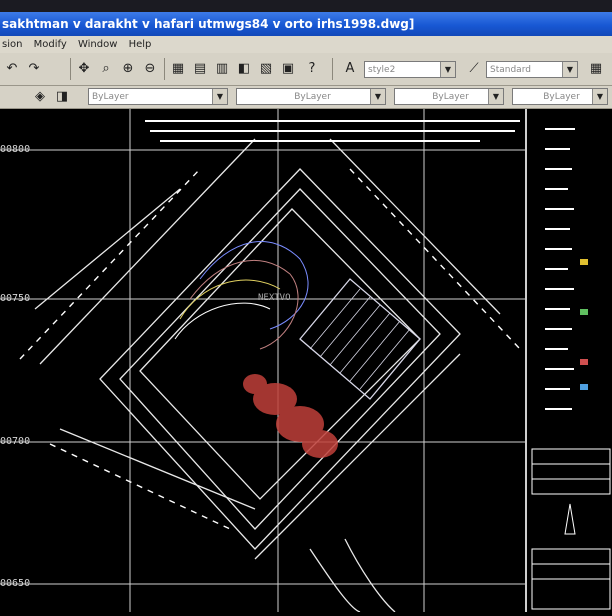  What do you see at coordinates (40, 97) in the screenshot?
I see `layer-manager-icon: ◈` at bounding box center [40, 97].